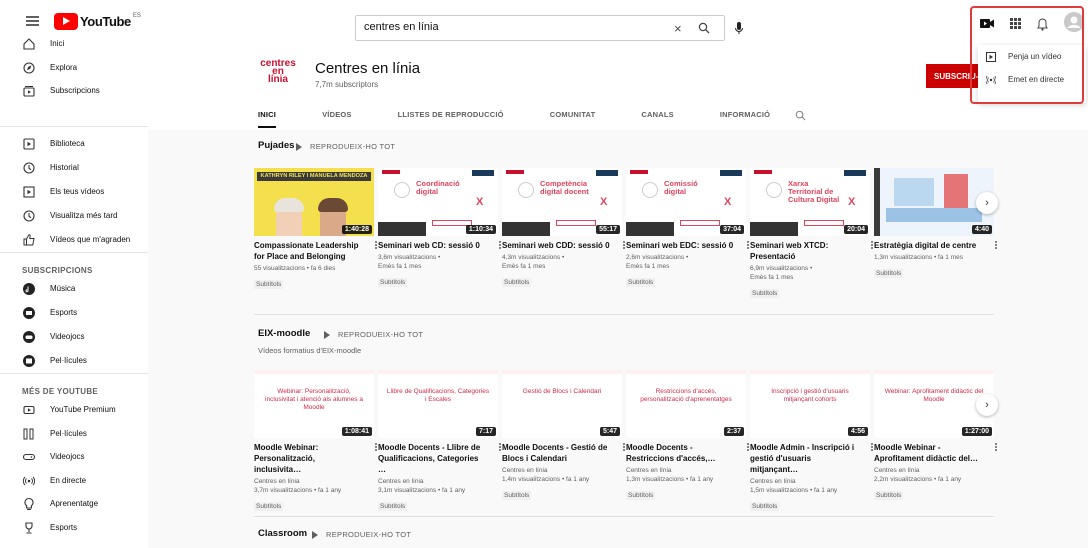 The image size is (1088, 548). What do you see at coordinates (681, 245) in the screenshot?
I see `video-title: Seminari web EDC: sessió 0` at bounding box center [681, 245].